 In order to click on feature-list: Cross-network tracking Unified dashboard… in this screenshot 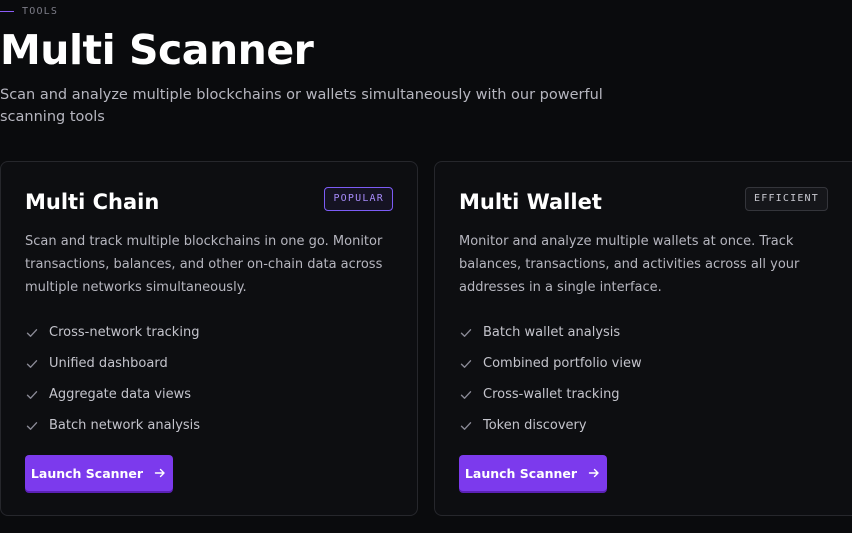, I will do `click(112, 379)`.